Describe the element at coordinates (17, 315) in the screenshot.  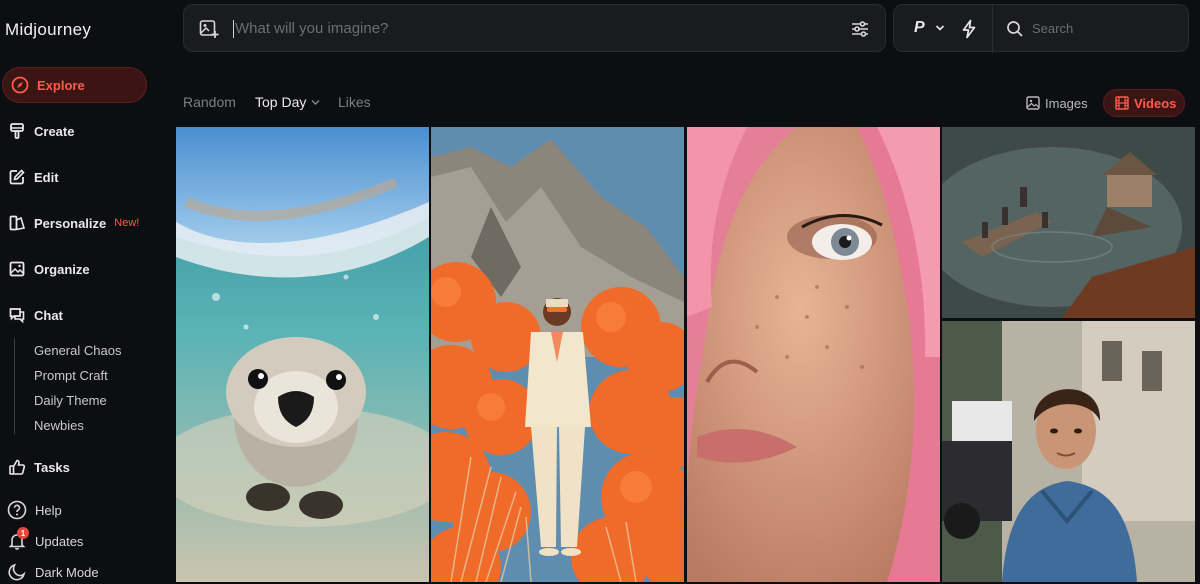
I see `chat-icon` at that location.